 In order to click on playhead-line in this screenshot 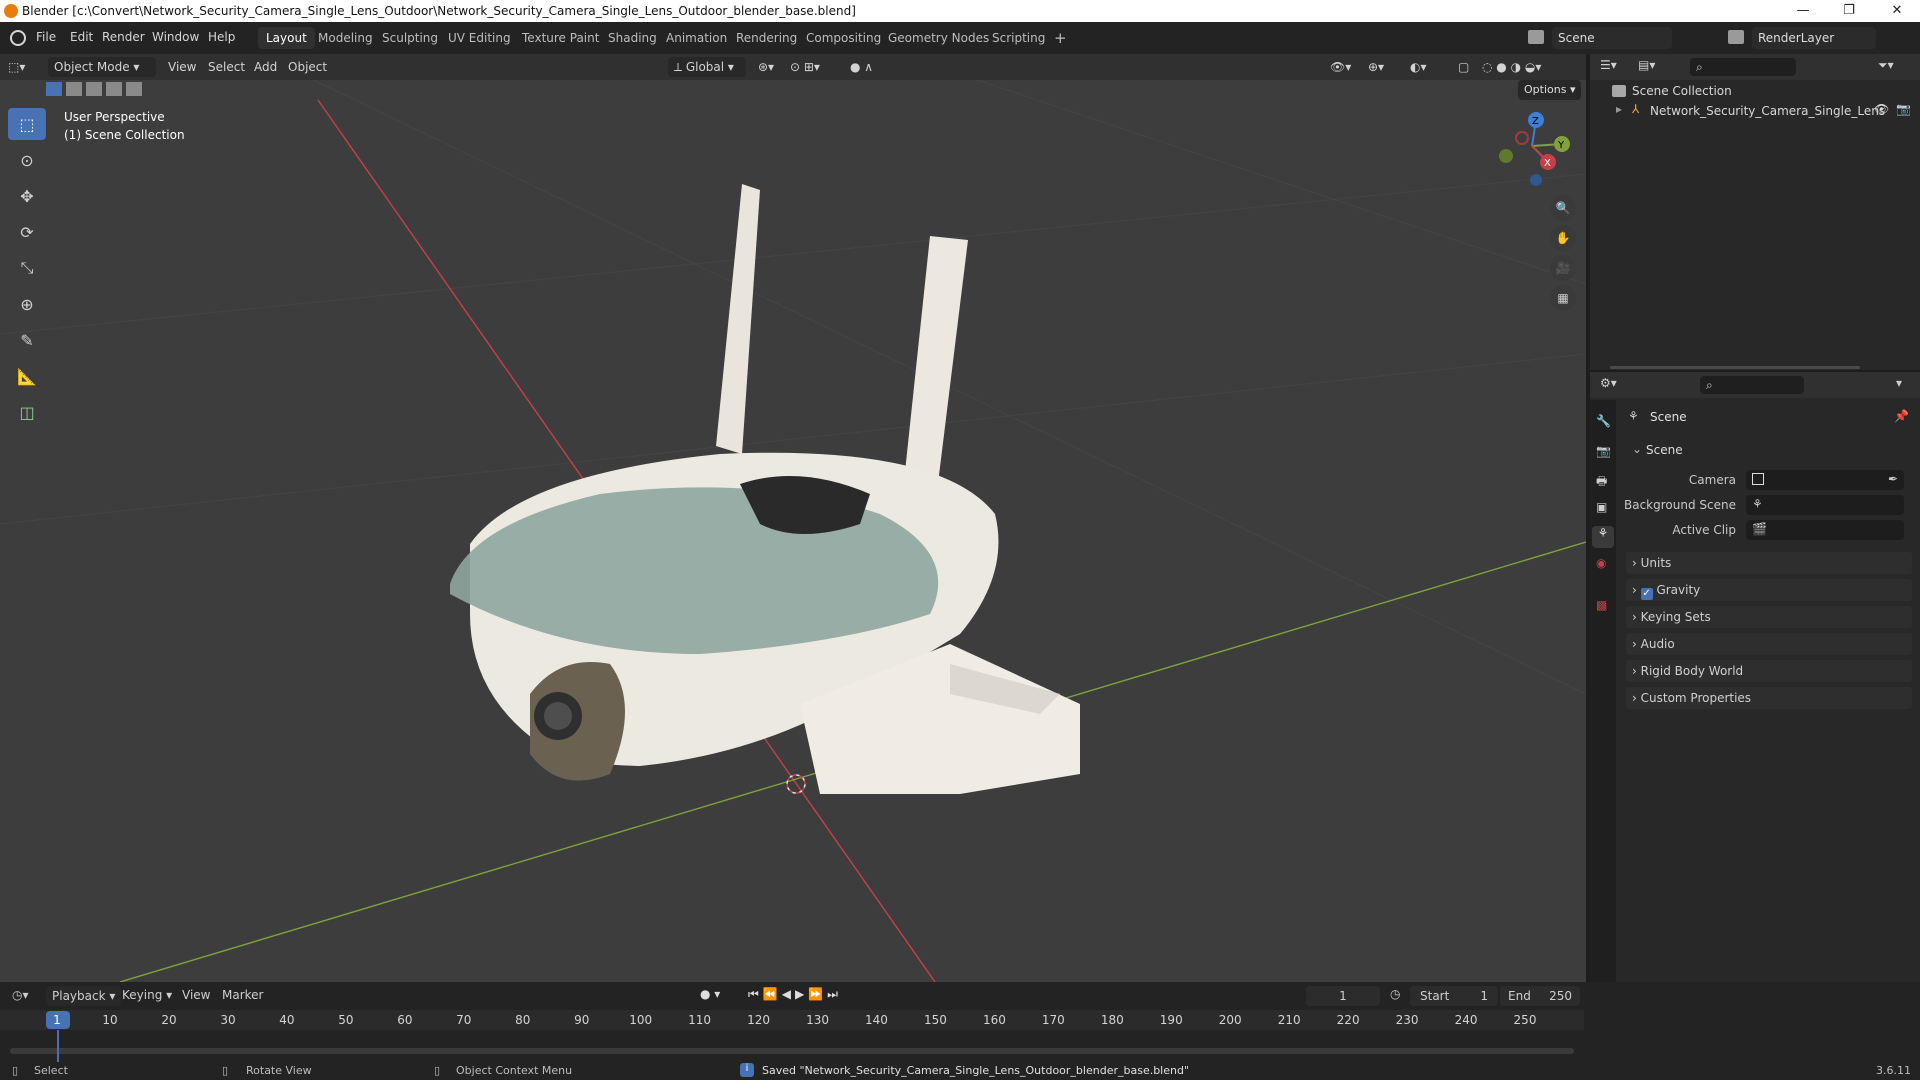, I will do `click(58, 1047)`.